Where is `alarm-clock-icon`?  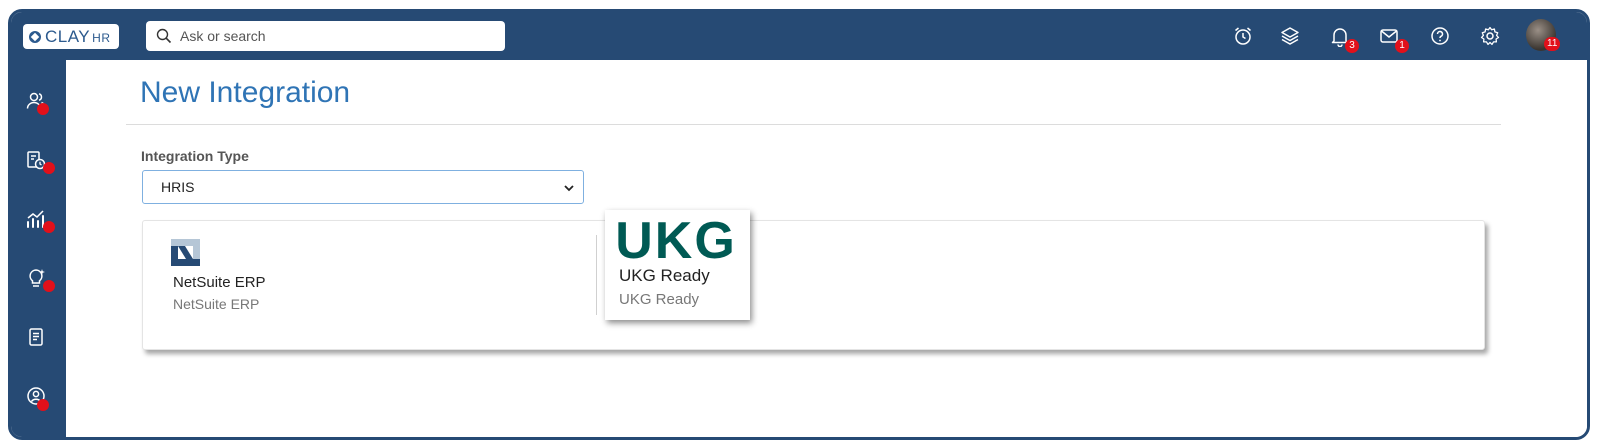 alarm-clock-icon is located at coordinates (1243, 36).